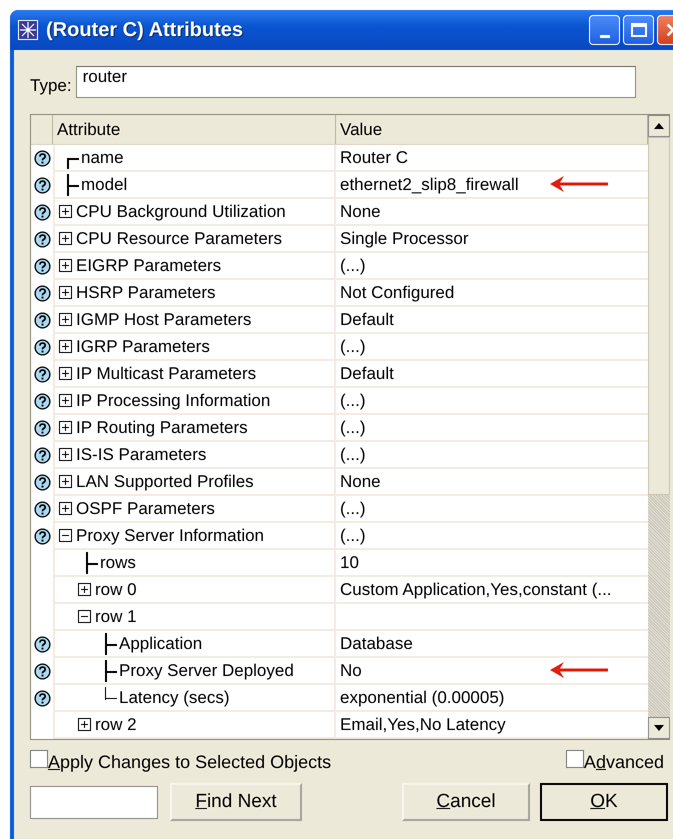 Image resolution: width=673 pixels, height=839 pixels. Describe the element at coordinates (194, 536) in the screenshot. I see `attribute-cell: Proxy Server Information` at that location.